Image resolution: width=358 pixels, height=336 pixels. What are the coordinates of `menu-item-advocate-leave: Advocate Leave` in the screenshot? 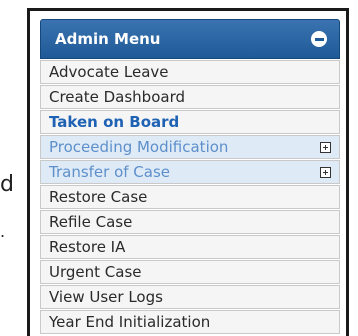 It's located at (190, 72).